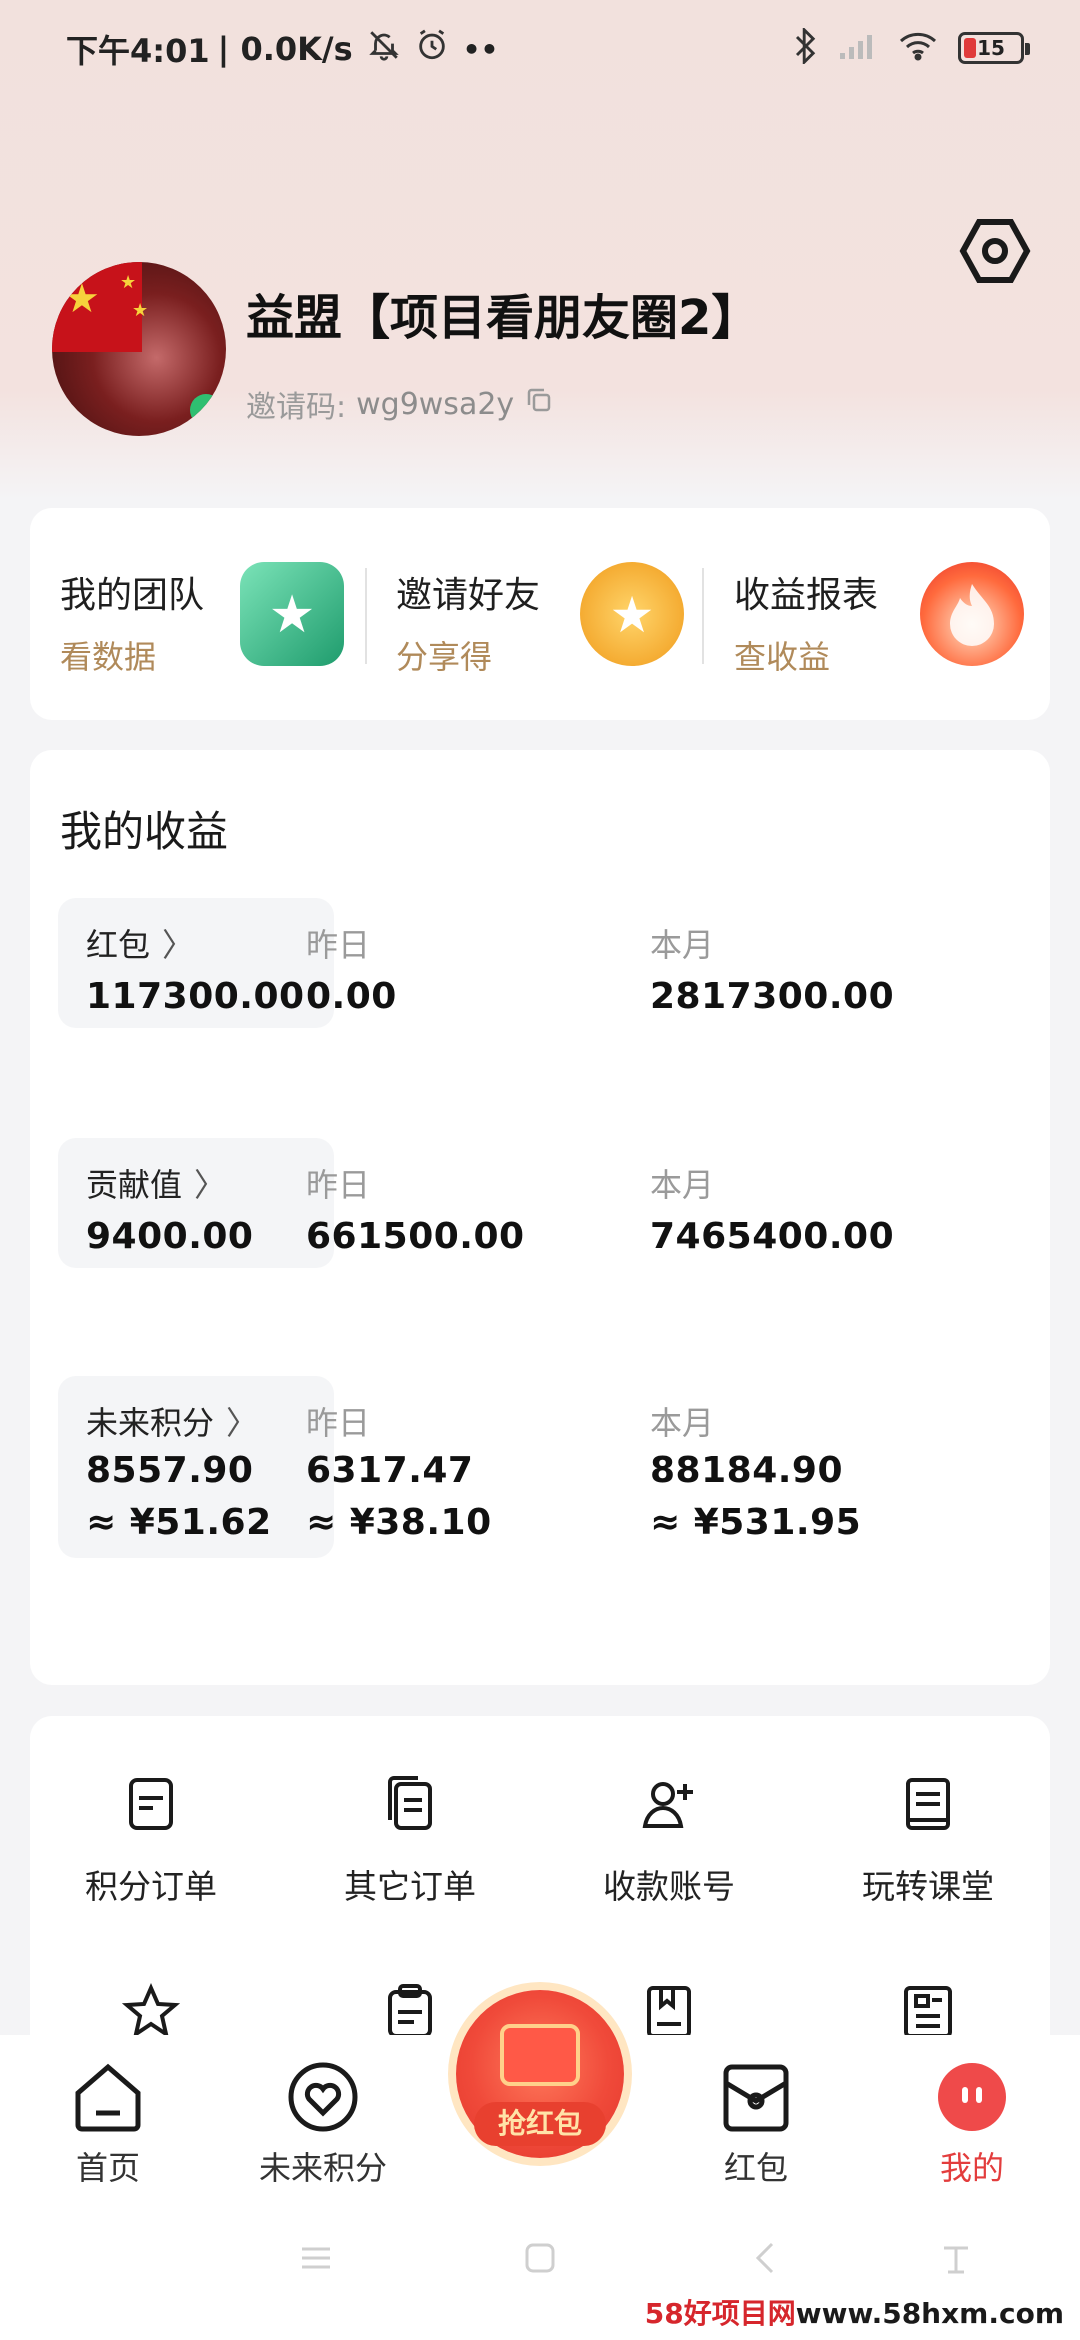 The image size is (1080, 2340). What do you see at coordinates (410, 1804) in the screenshot?
I see `files-icon` at bounding box center [410, 1804].